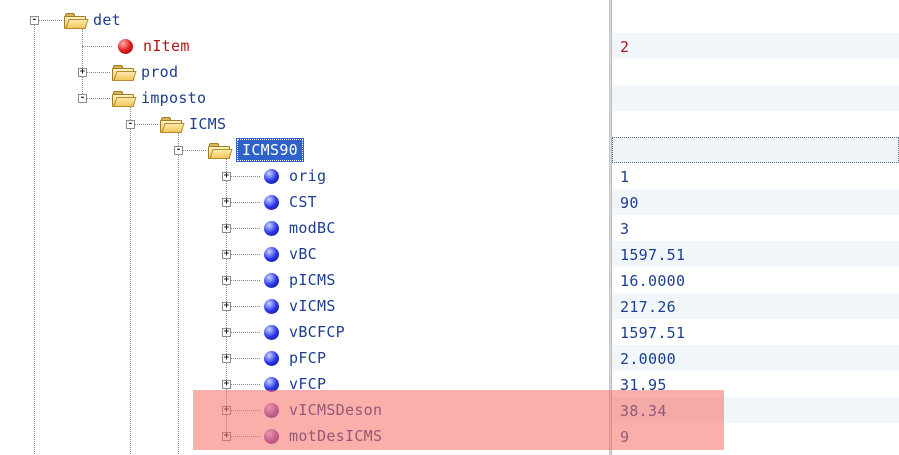 The image size is (899, 455). What do you see at coordinates (308, 384) in the screenshot?
I see `tree-node-label: vFCP` at bounding box center [308, 384].